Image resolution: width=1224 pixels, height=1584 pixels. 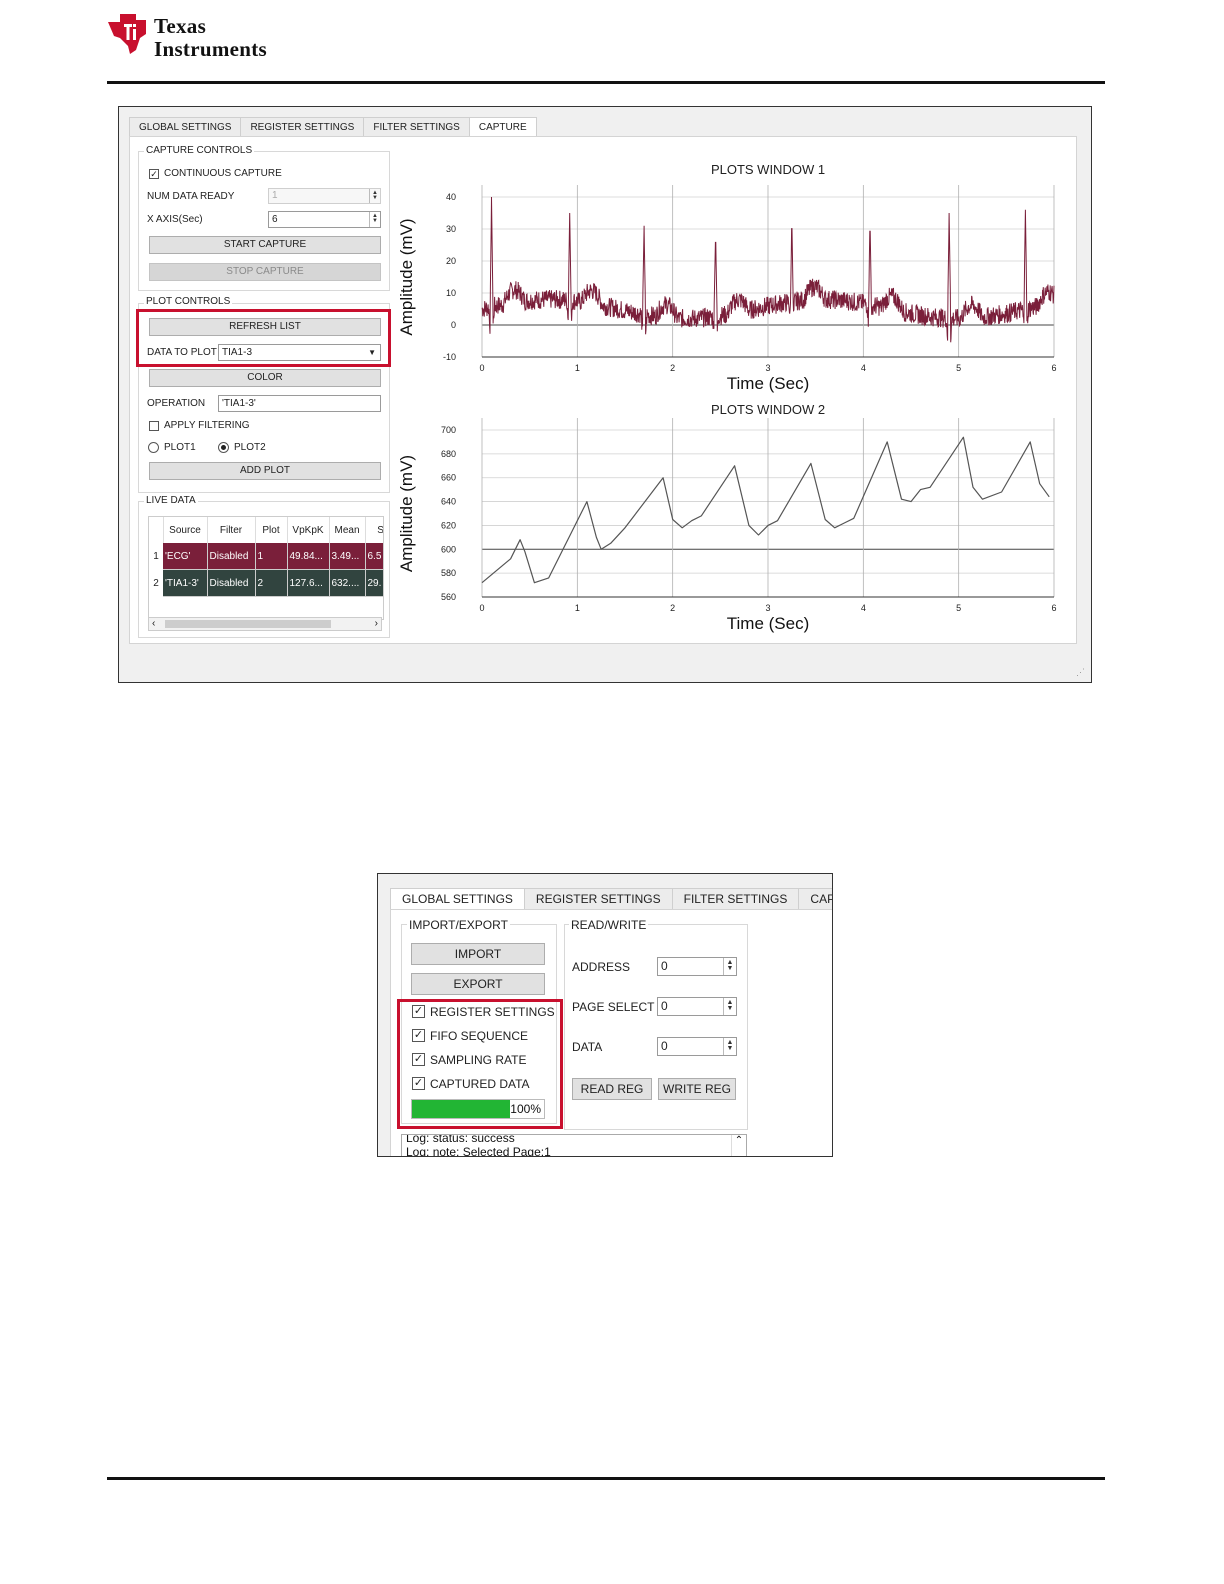 I want to click on scroll-right-icon: ›, so click(x=376, y=623).